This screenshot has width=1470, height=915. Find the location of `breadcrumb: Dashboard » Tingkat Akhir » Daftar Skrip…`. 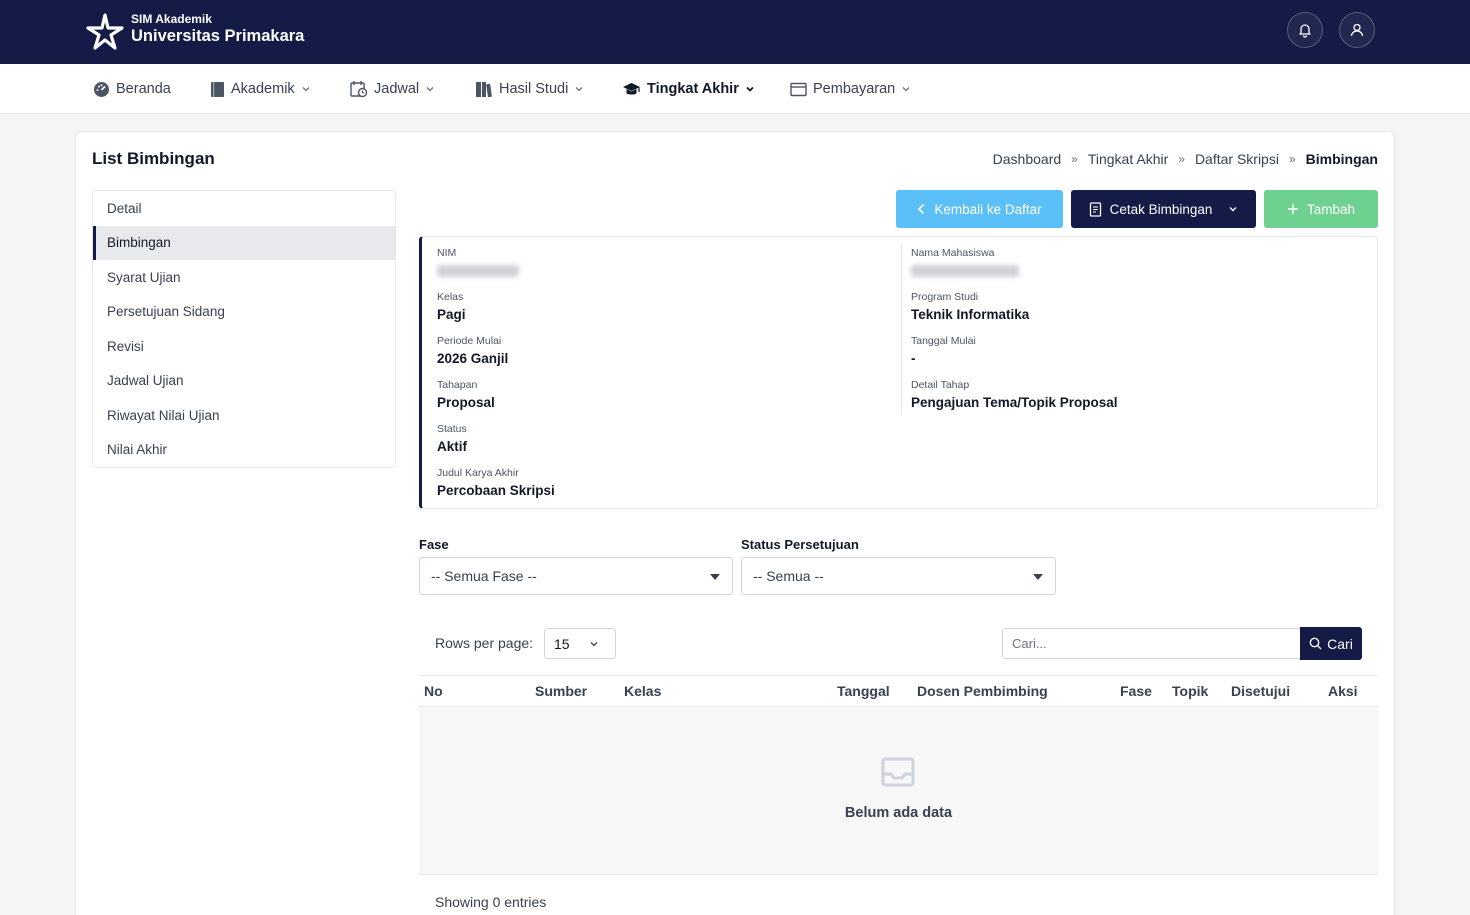

breadcrumb: Dashboard » Tingkat Akhir » Daftar Skrip… is located at coordinates (1185, 159).